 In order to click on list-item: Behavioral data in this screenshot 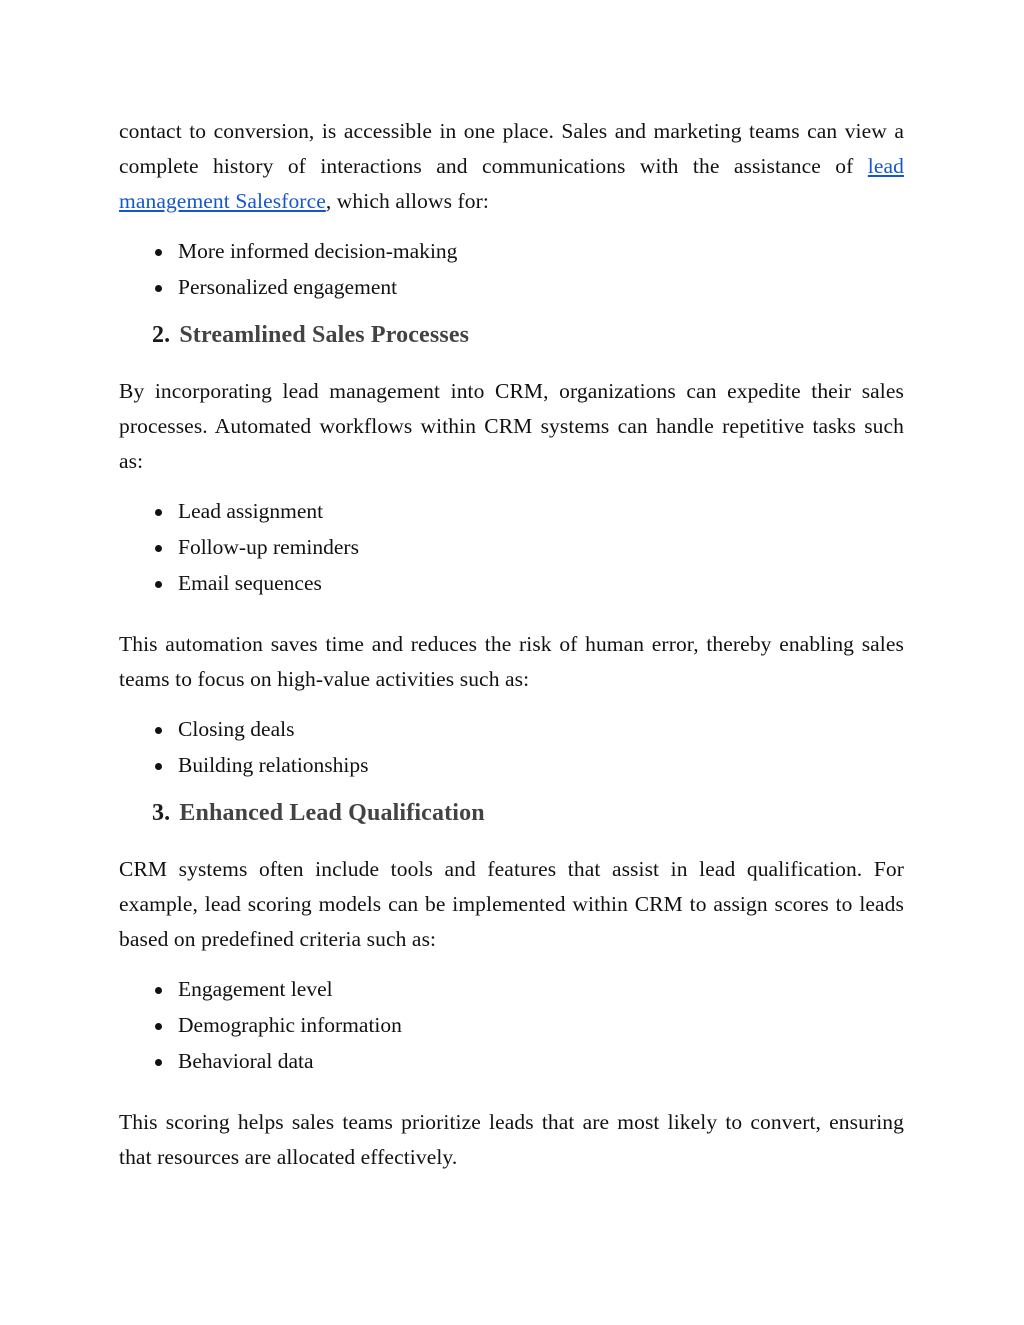, I will do `click(511, 1061)`.